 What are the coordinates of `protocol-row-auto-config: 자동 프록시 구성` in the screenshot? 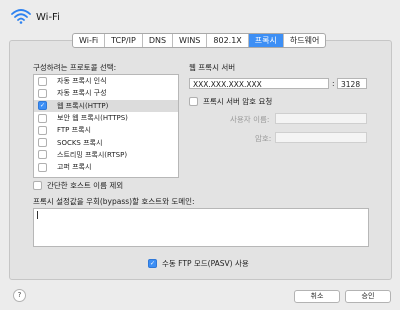 It's located at (106, 93).